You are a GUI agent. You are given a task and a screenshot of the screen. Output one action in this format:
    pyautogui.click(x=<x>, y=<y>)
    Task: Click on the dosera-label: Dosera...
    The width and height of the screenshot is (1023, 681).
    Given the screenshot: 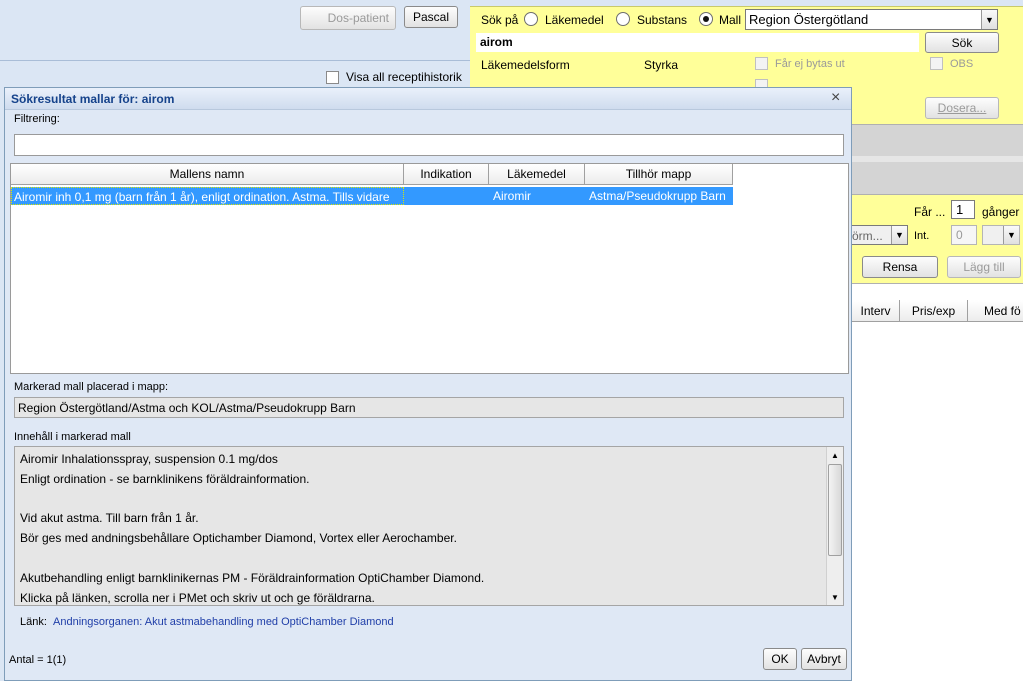 What is the action you would take?
    pyautogui.click(x=962, y=108)
    